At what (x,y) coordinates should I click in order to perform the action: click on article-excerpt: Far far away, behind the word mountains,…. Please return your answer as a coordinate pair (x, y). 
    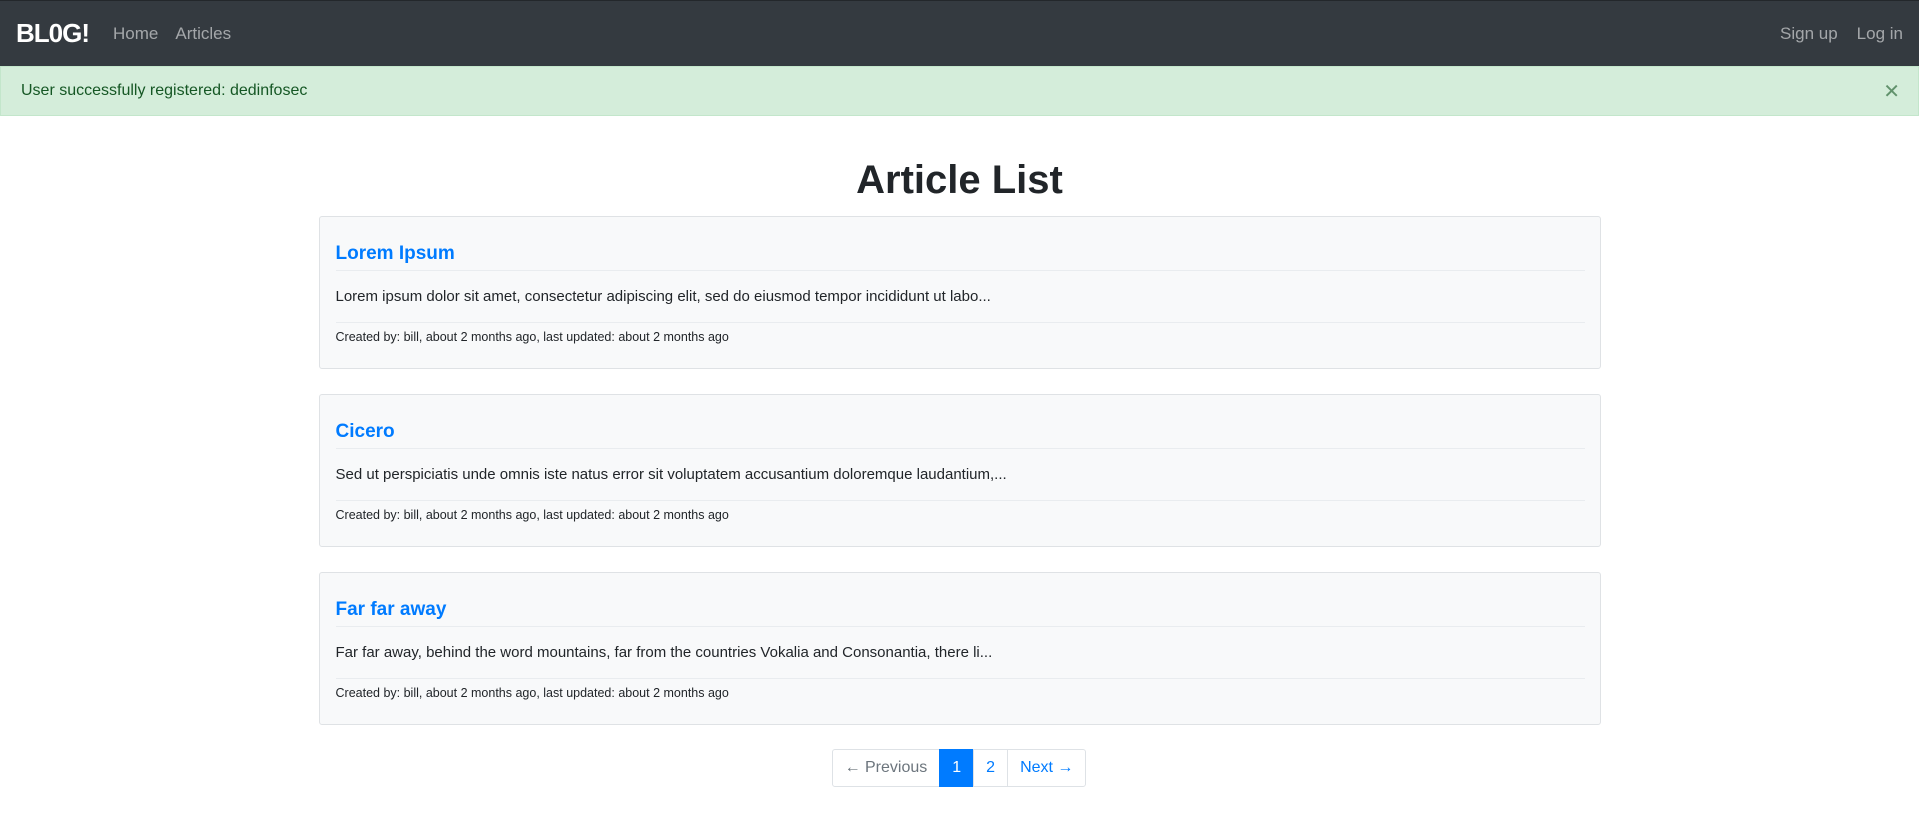
    Looking at the image, I should click on (960, 661).